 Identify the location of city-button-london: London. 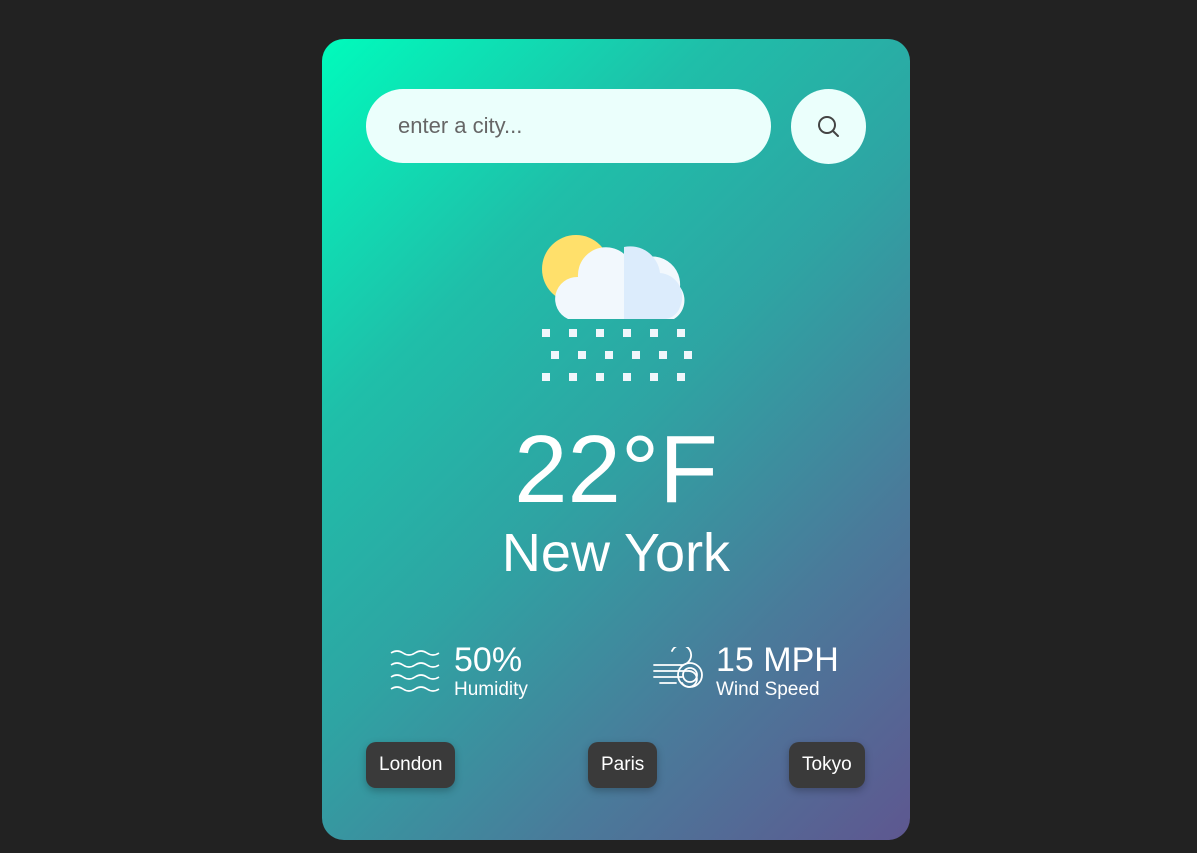
(411, 765).